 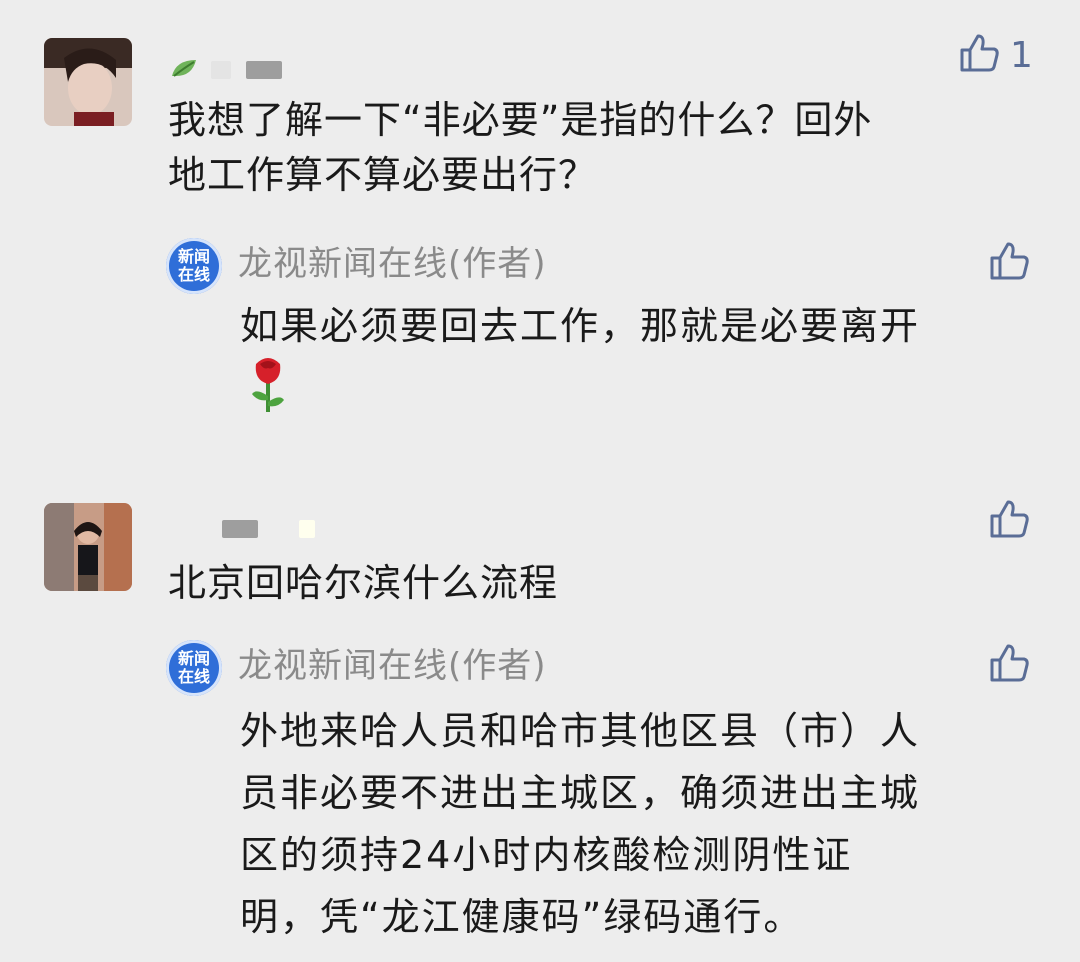 What do you see at coordinates (363, 583) in the screenshot?
I see `comment-text: 北京回哈尔滨什么流程` at bounding box center [363, 583].